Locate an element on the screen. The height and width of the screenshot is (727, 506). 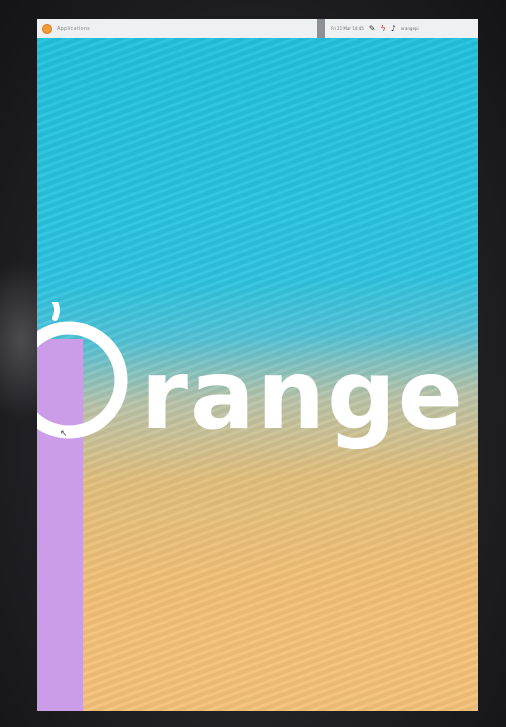
user-menu: orangepi is located at coordinates (410, 28).